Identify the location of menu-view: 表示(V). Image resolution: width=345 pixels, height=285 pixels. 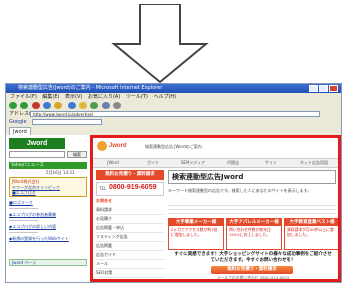
(73, 97).